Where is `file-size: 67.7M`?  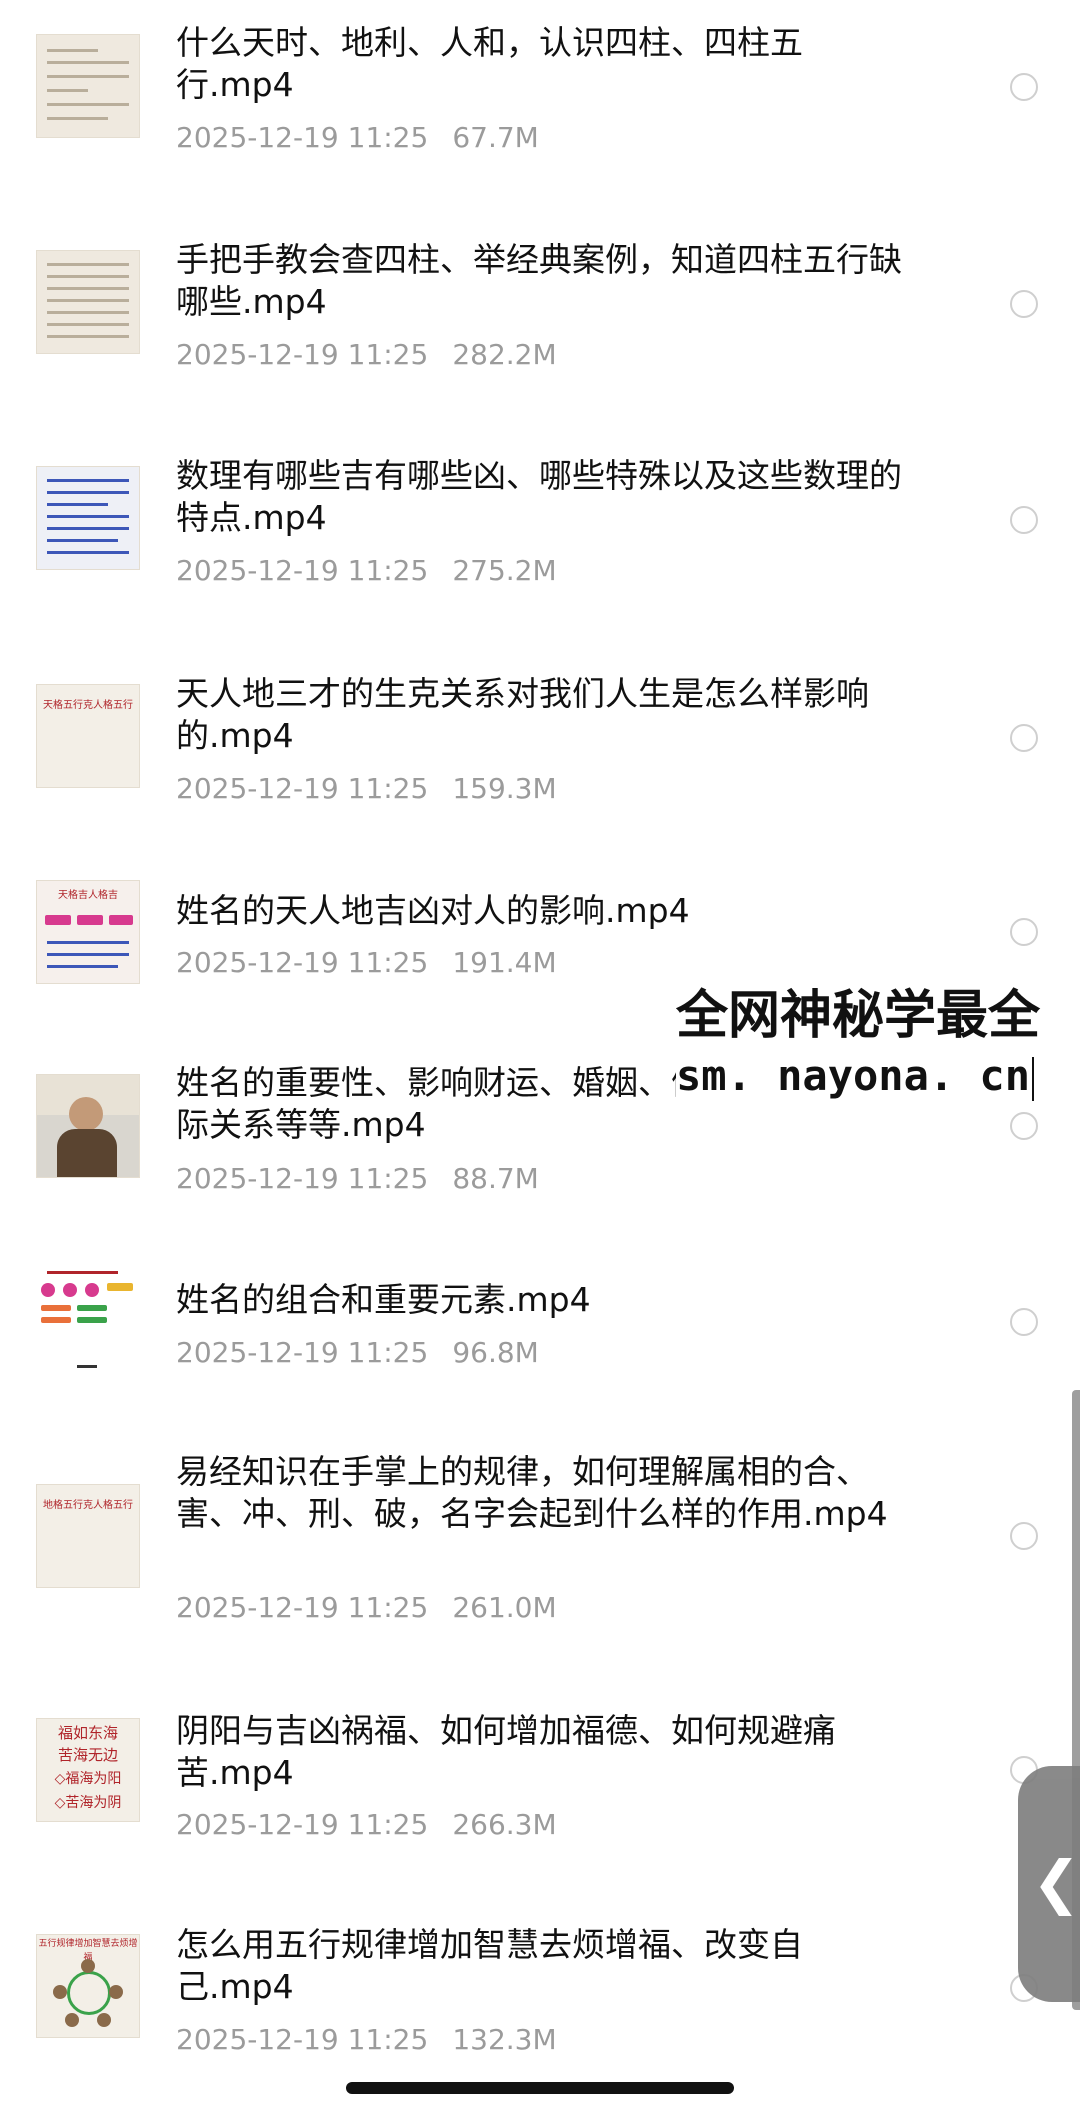 file-size: 67.7M is located at coordinates (495, 137).